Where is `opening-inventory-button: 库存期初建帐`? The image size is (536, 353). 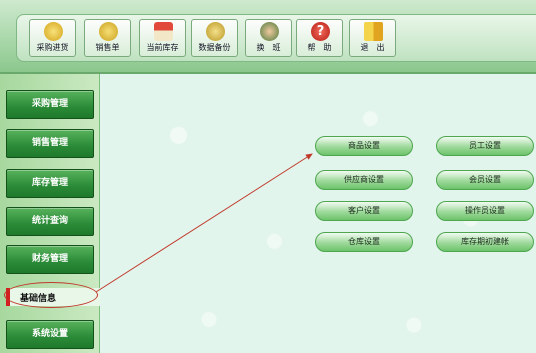
opening-inventory-button: 库存期初建帐 is located at coordinates (485, 242).